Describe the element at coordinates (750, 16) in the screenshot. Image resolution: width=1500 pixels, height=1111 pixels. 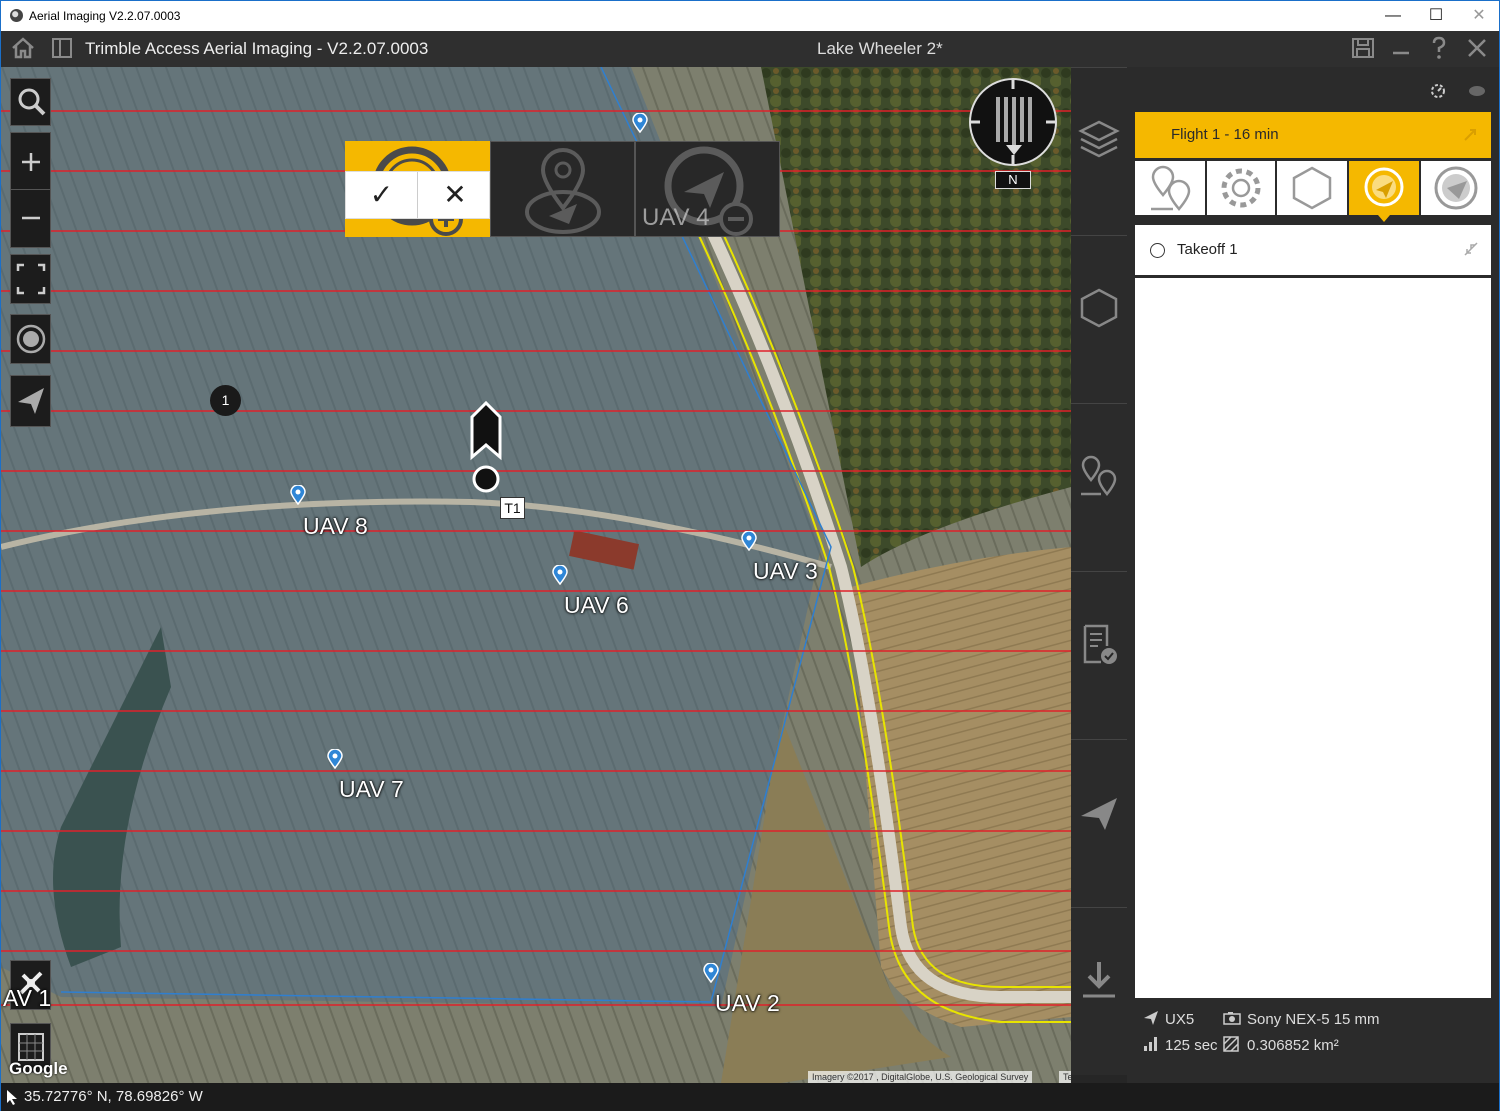
I see `window-titlebar: Aerial Imaging V2.2.07.0003 — ☐ ✕` at that location.